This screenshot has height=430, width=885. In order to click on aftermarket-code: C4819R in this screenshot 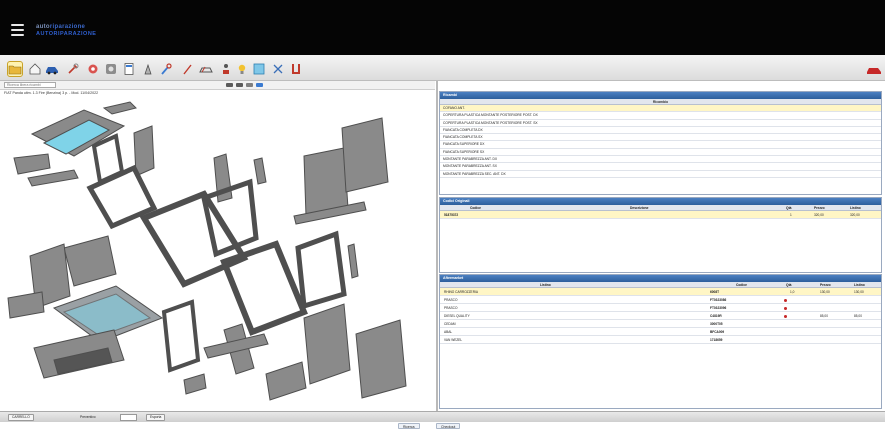, I will do `click(716, 316)`.